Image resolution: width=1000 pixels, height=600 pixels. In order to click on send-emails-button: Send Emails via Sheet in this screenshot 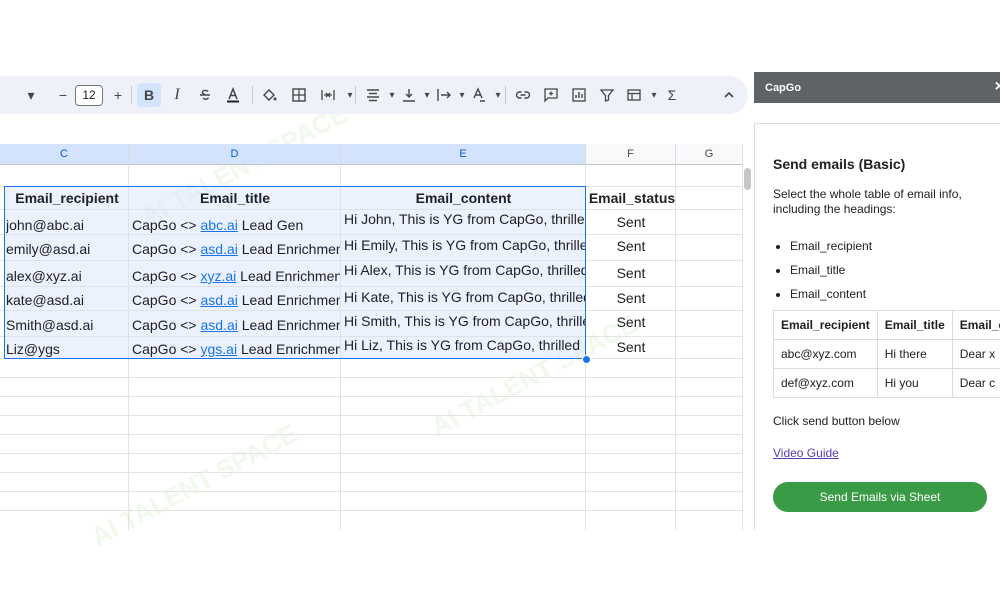, I will do `click(880, 497)`.